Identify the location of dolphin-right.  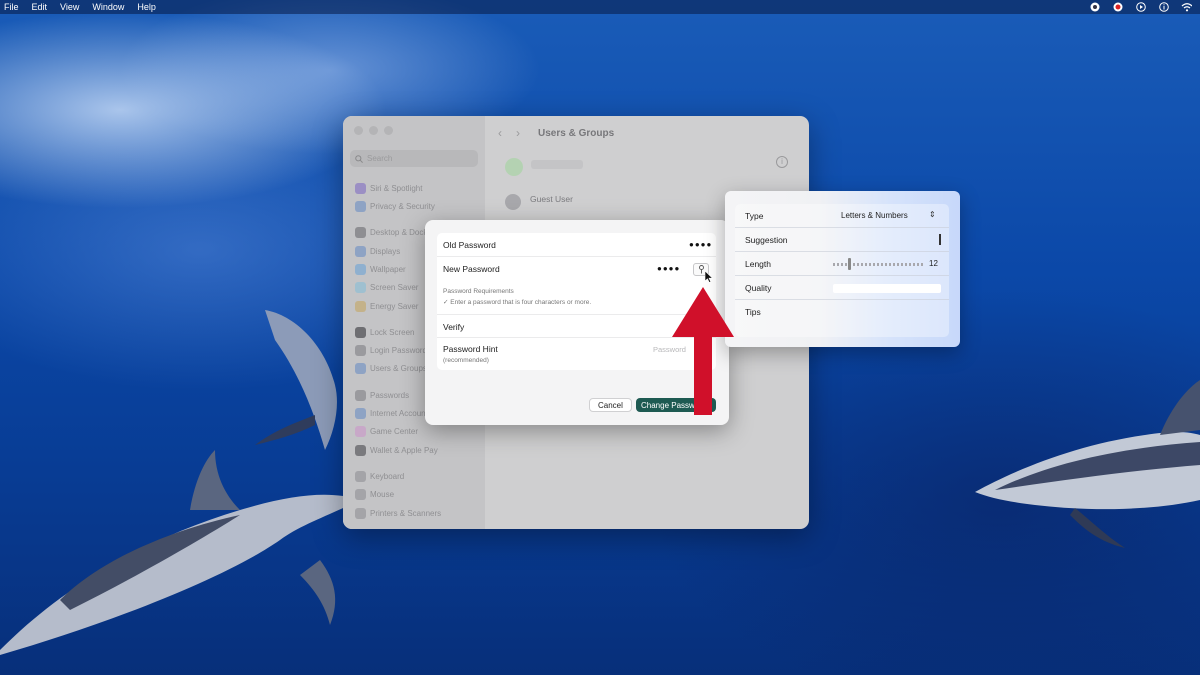
(1087, 464).